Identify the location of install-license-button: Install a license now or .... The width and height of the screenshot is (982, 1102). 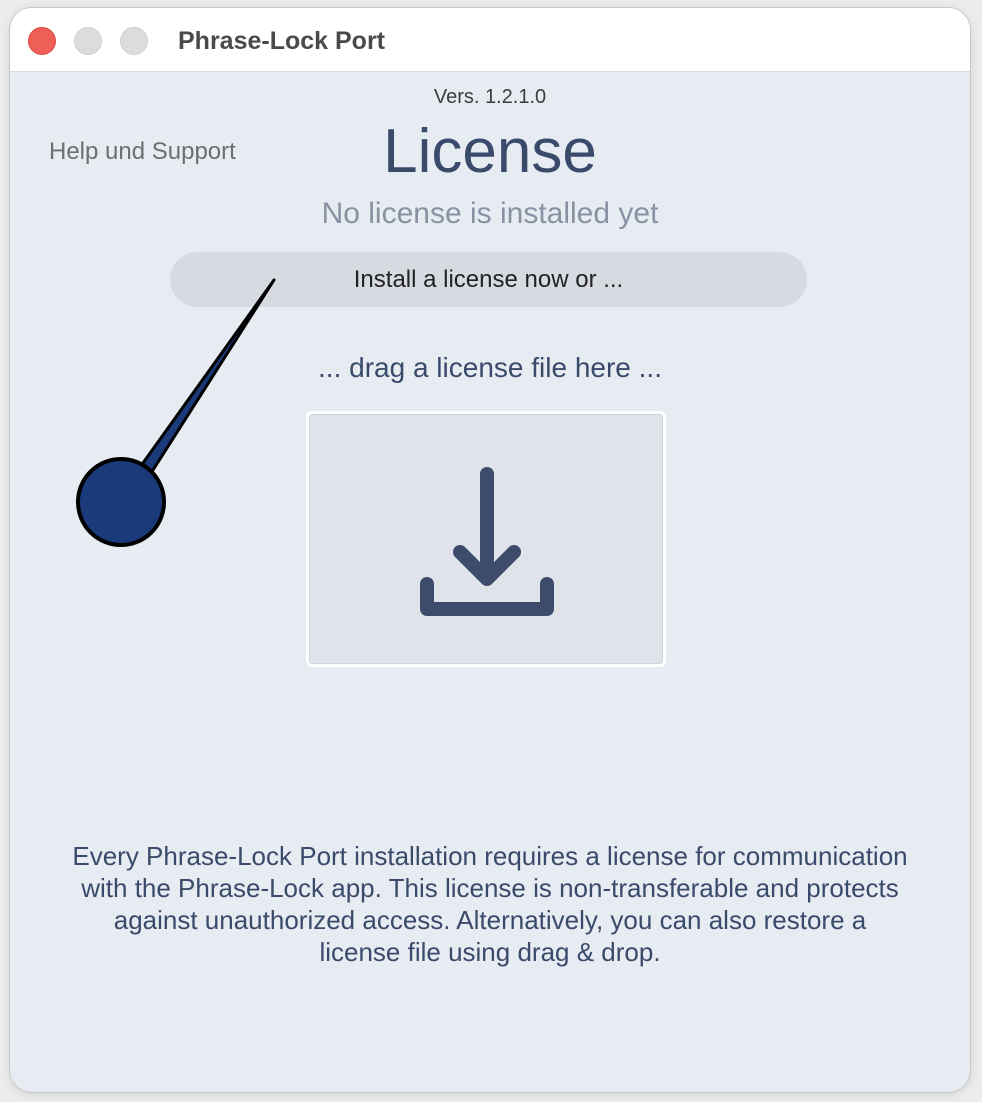
(488, 279).